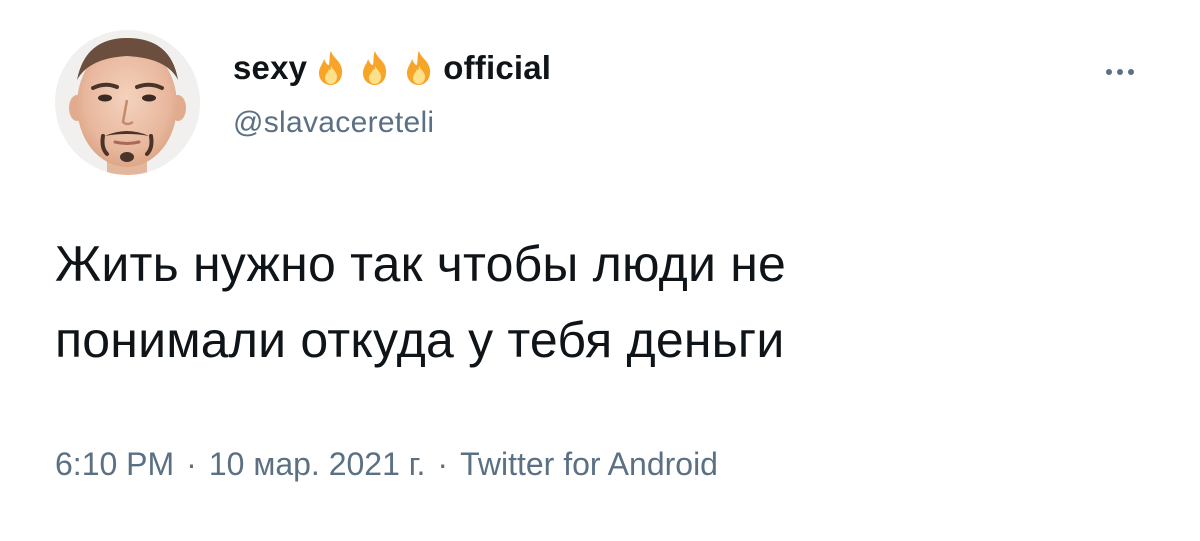  I want to click on display-name-prefix: sexy, so click(270, 67).